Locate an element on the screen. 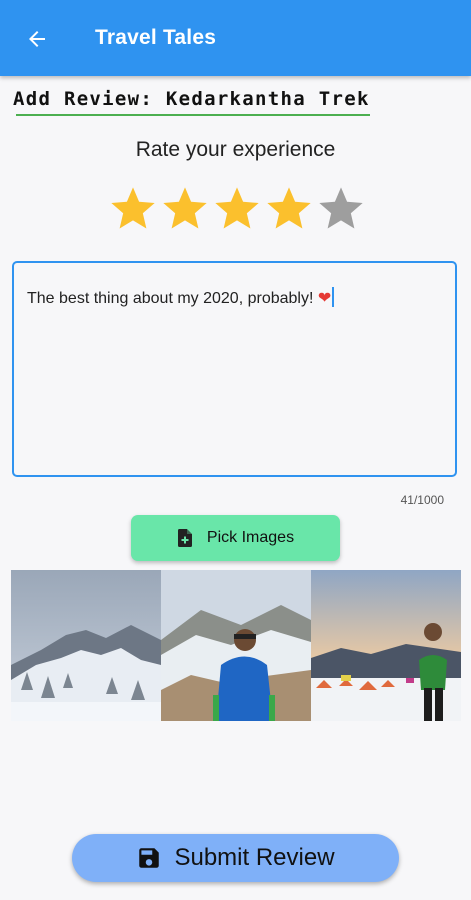  submit-review-label: Submit Review is located at coordinates (254, 857).